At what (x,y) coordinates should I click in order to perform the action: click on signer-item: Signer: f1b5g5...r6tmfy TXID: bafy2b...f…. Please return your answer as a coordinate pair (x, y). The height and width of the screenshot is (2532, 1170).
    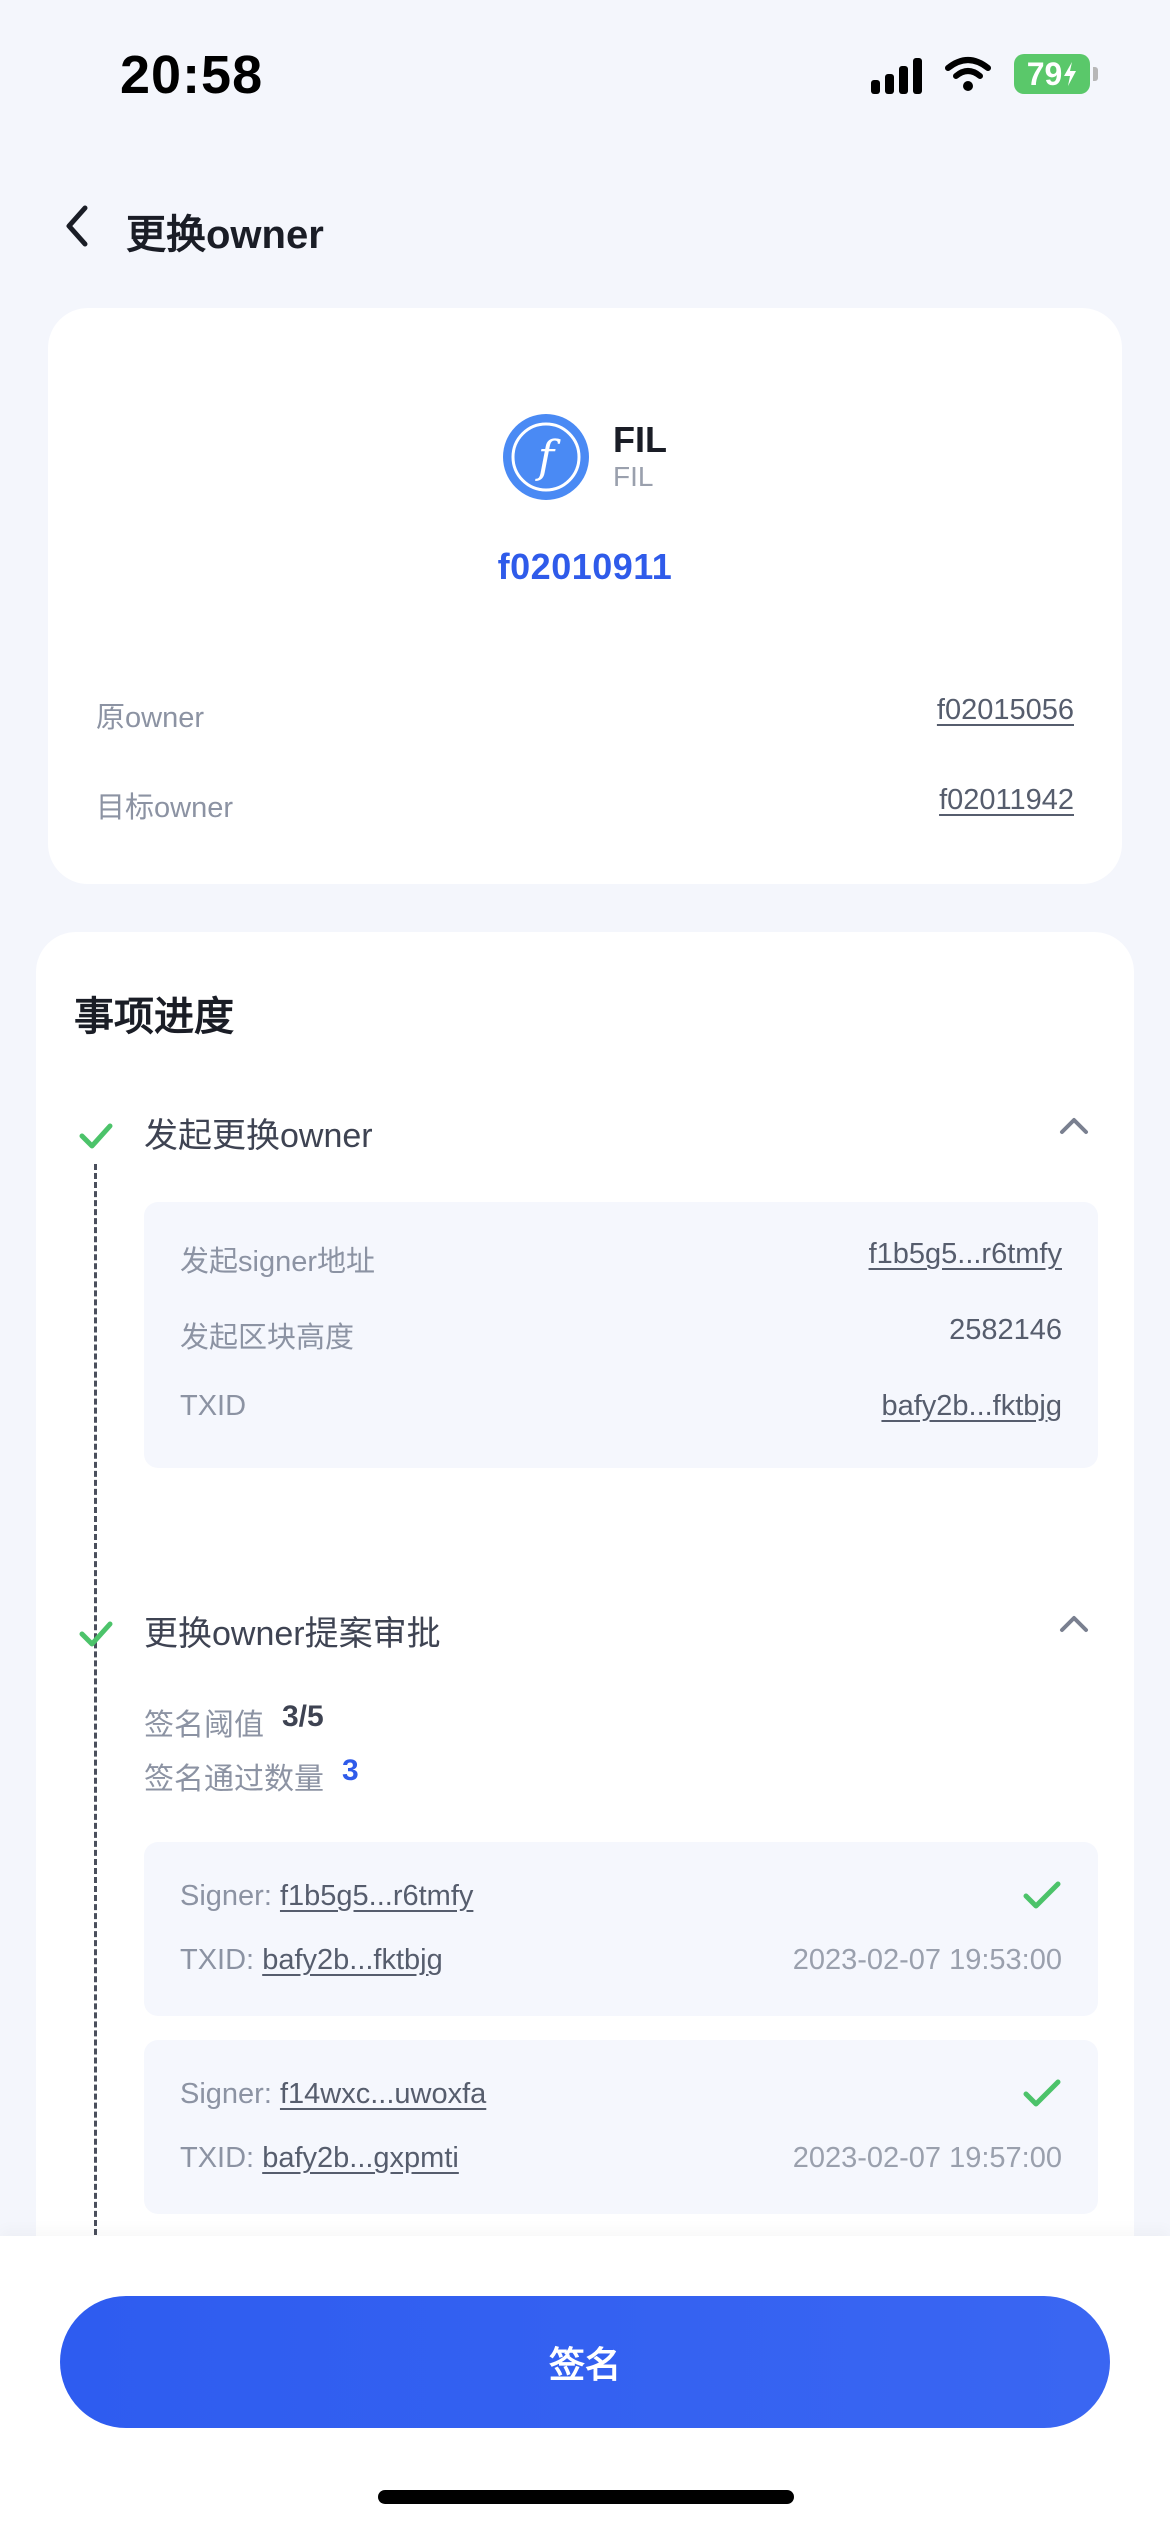
    Looking at the image, I should click on (621, 1929).